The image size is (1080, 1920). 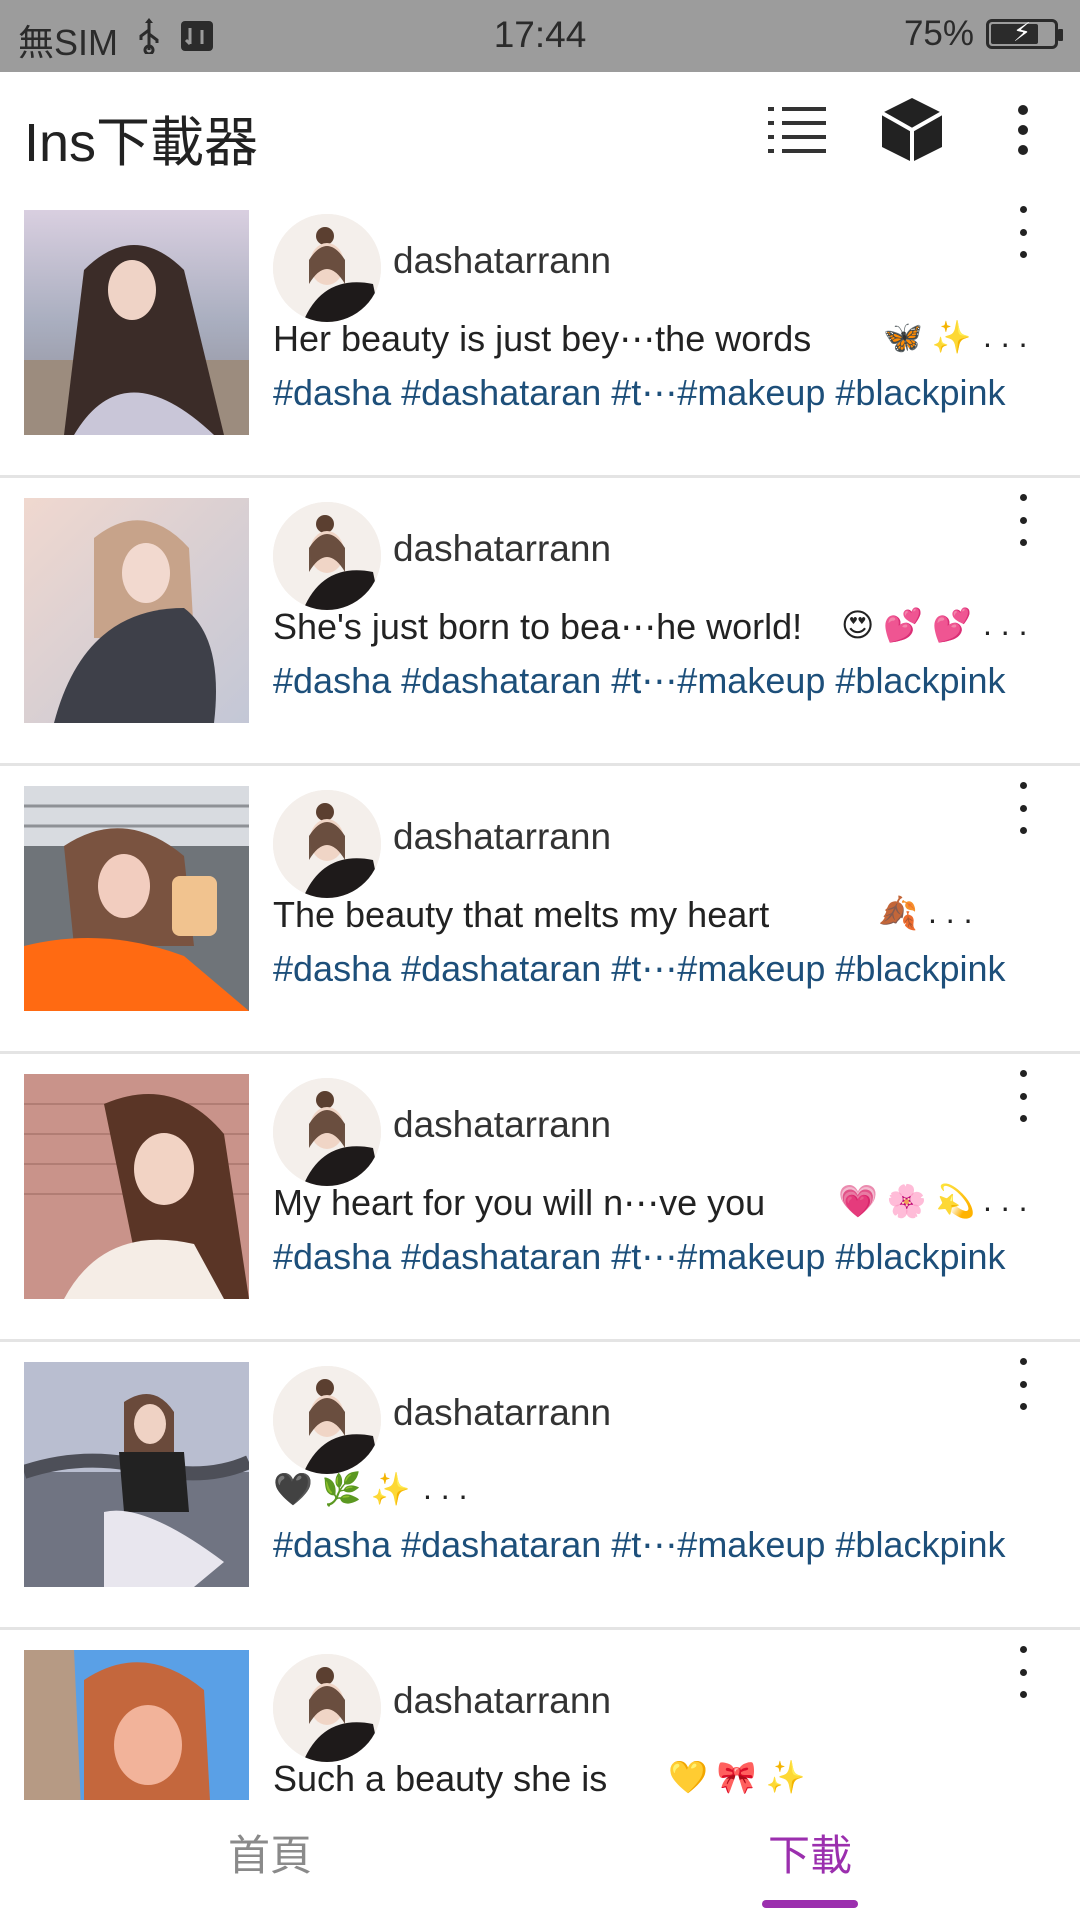 What do you see at coordinates (983, 34) in the screenshot?
I see `status-right: 75% ⚡` at bounding box center [983, 34].